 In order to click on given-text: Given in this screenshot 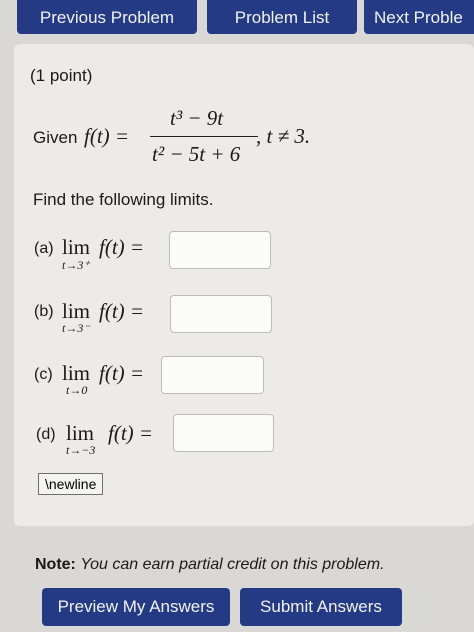, I will do `click(55, 137)`.